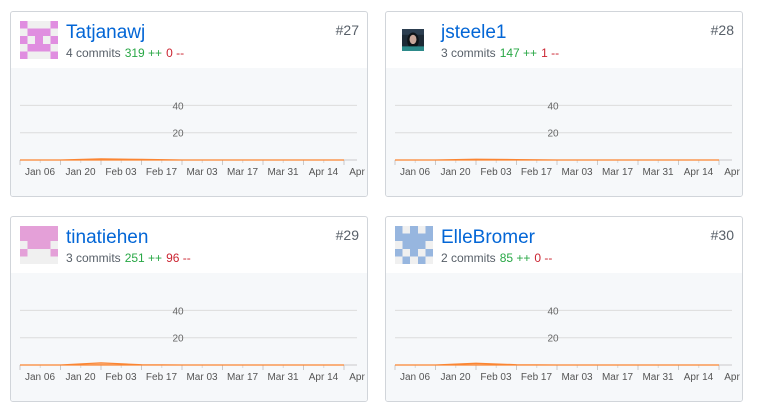  Describe the element at coordinates (347, 30) in the screenshot. I see `contributor-rank: #27` at that location.